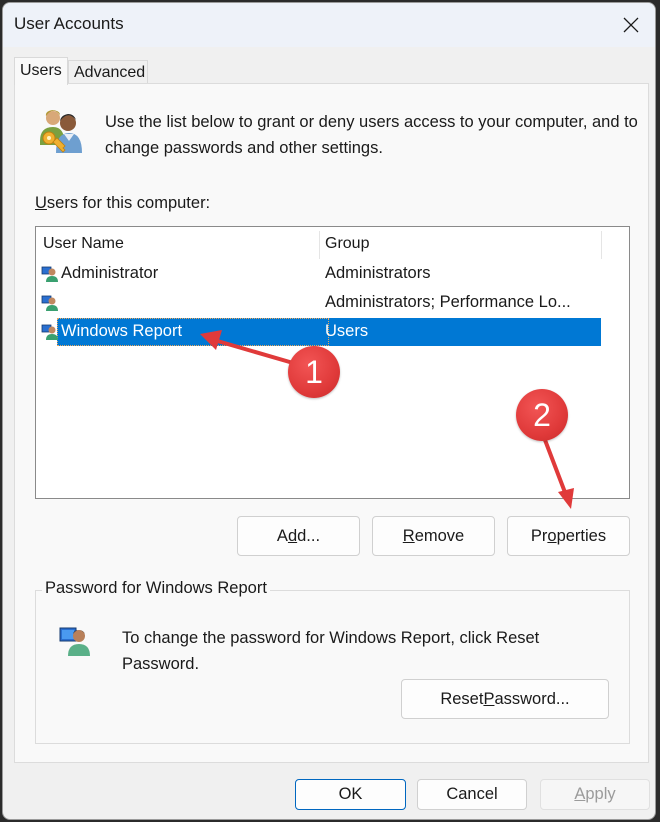  I want to click on user-group: Administrators, so click(378, 273).